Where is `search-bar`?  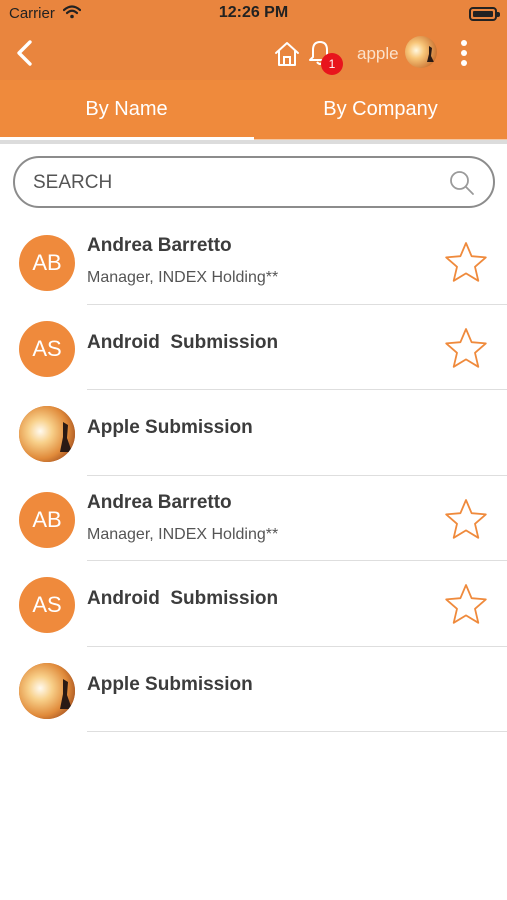 search-bar is located at coordinates (254, 182).